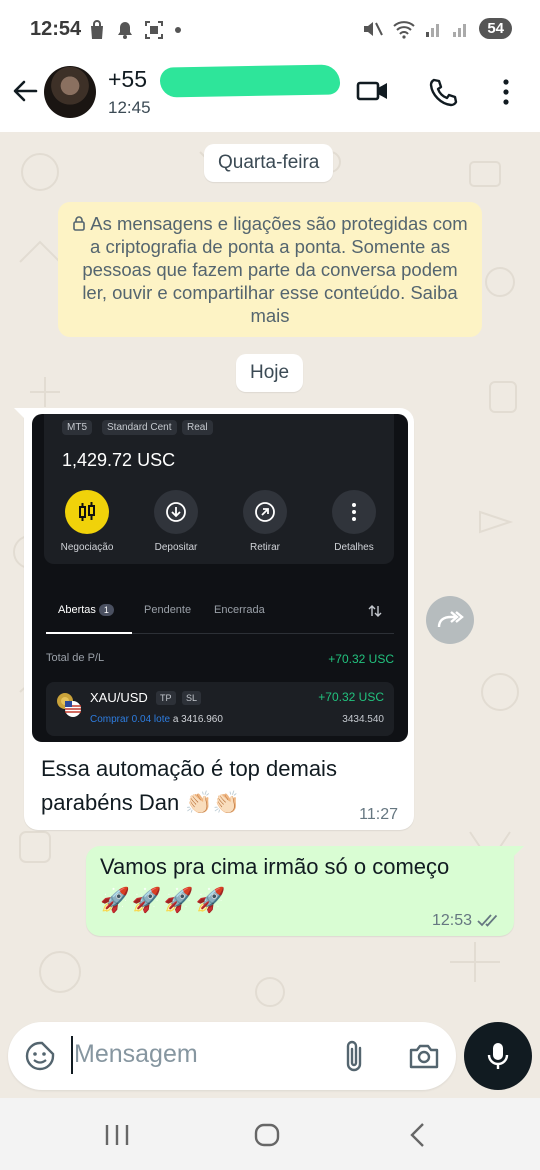 The image size is (540, 1170). I want to click on system-navigation-bar, so click(270, 1134).